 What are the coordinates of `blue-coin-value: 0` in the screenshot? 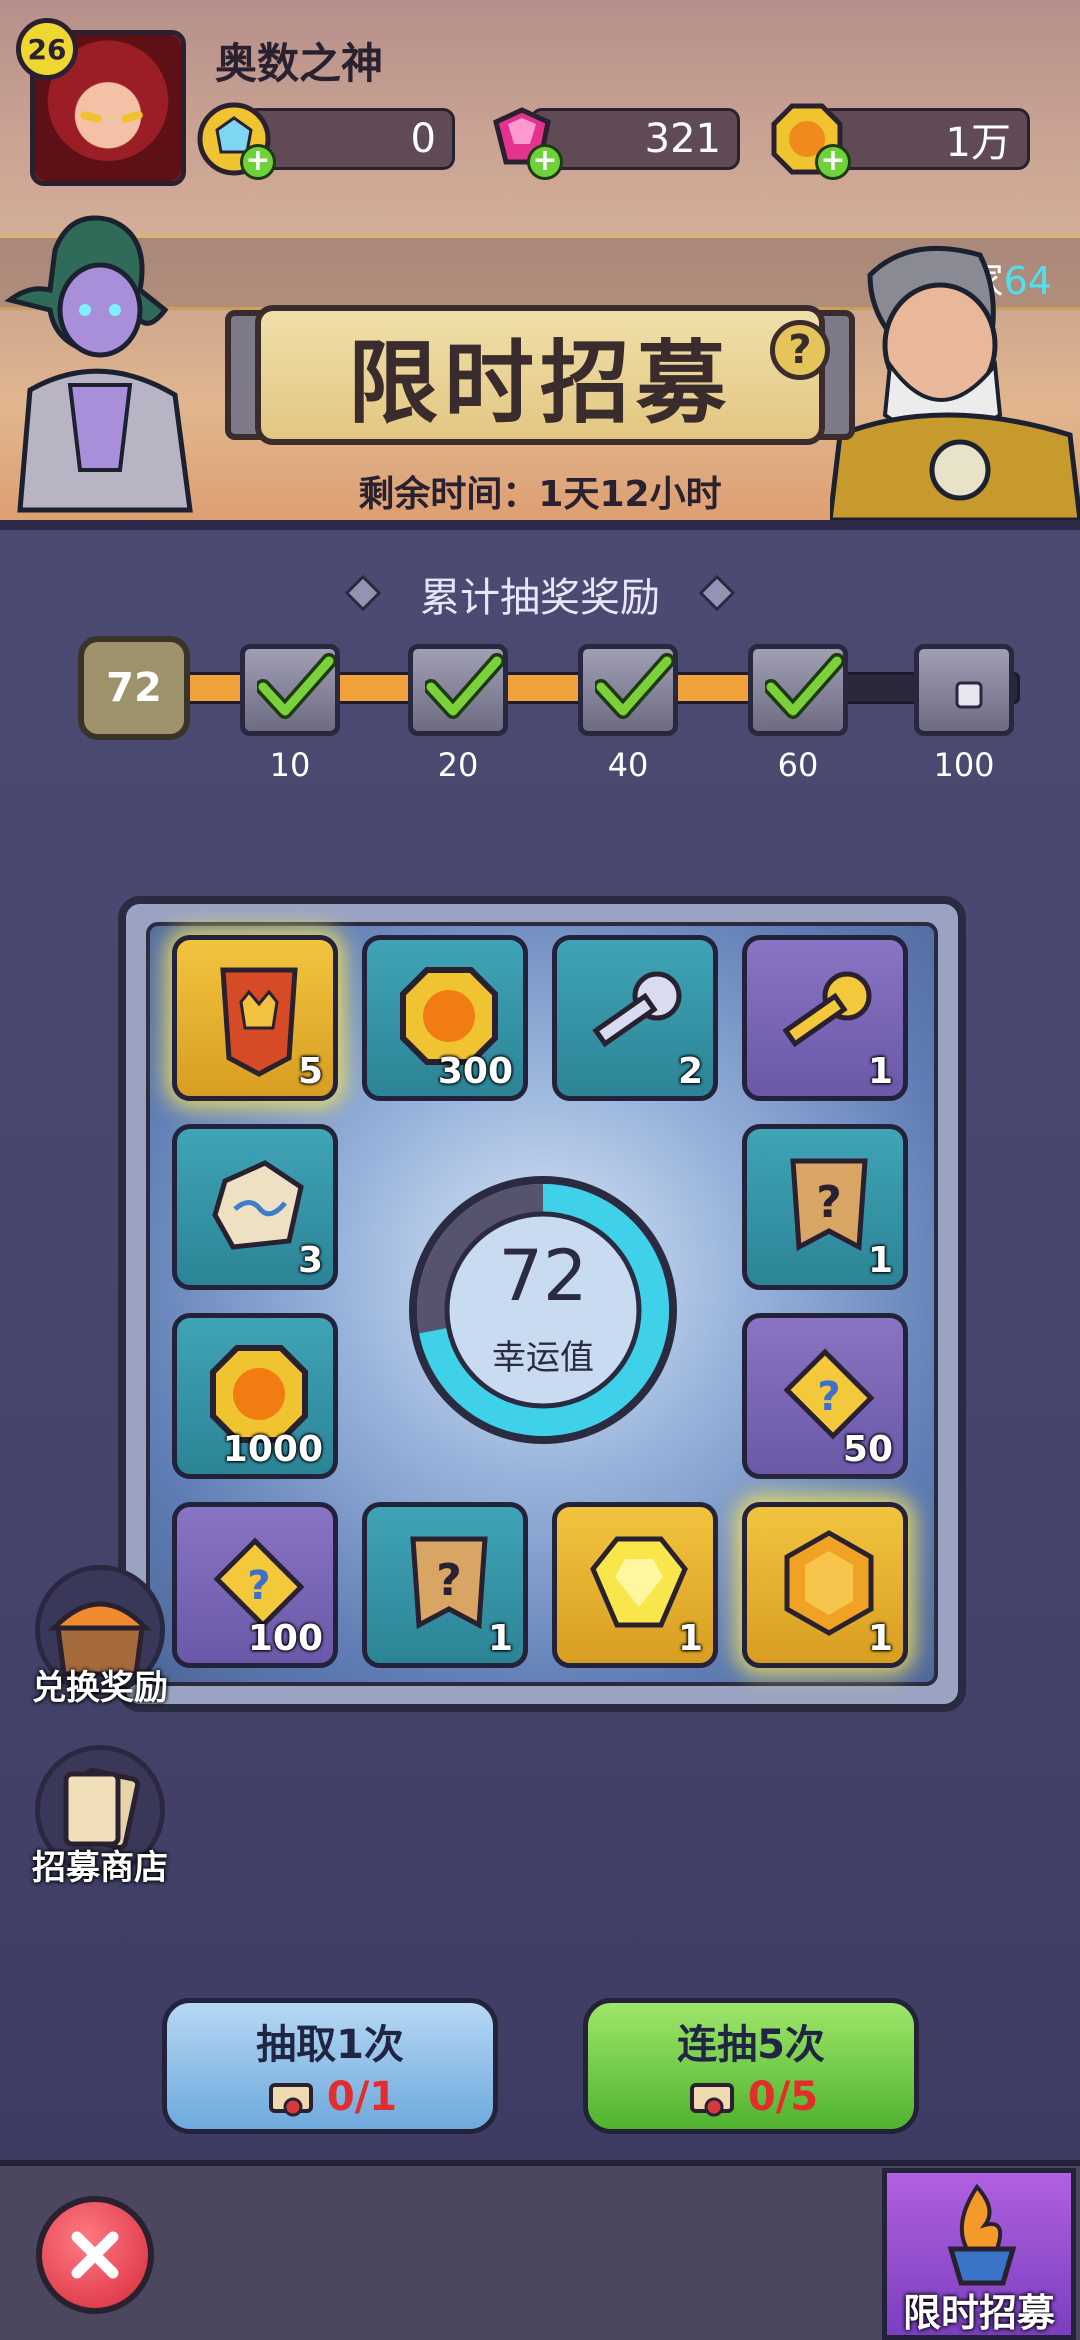 It's located at (423, 139).